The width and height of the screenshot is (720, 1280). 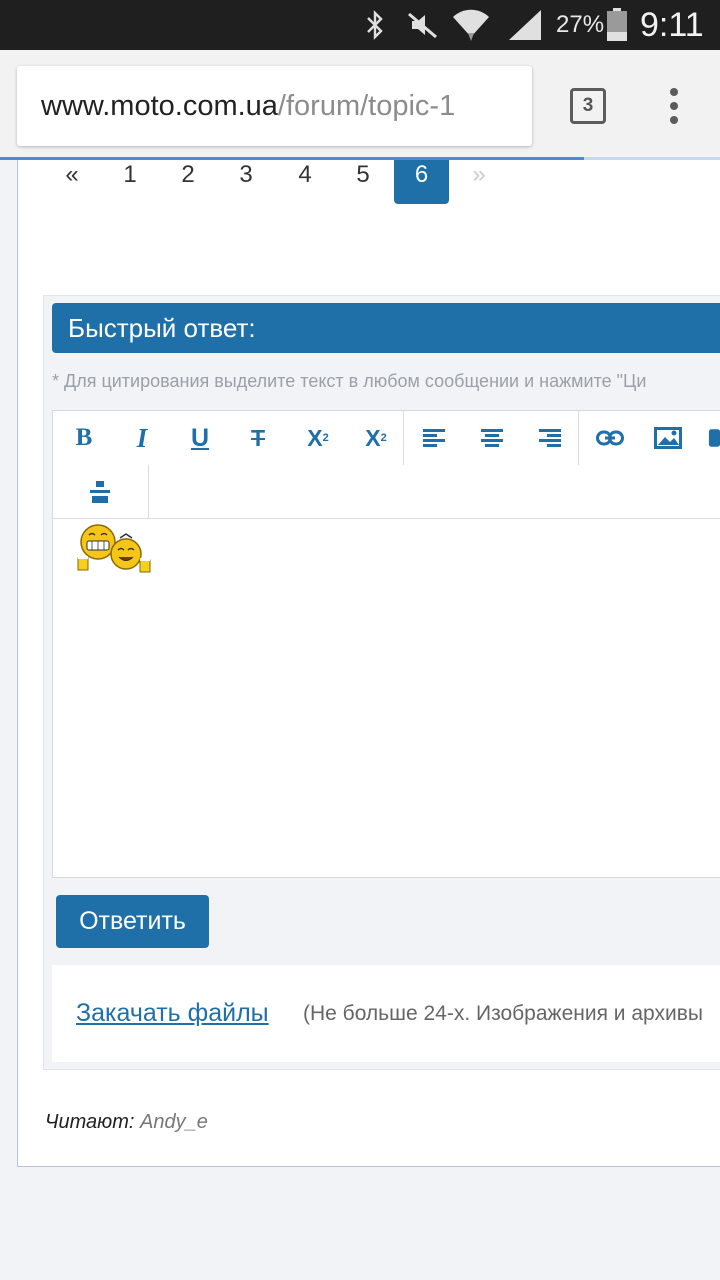 I want to click on url-host: www.moto.com.ua, so click(x=159, y=106).